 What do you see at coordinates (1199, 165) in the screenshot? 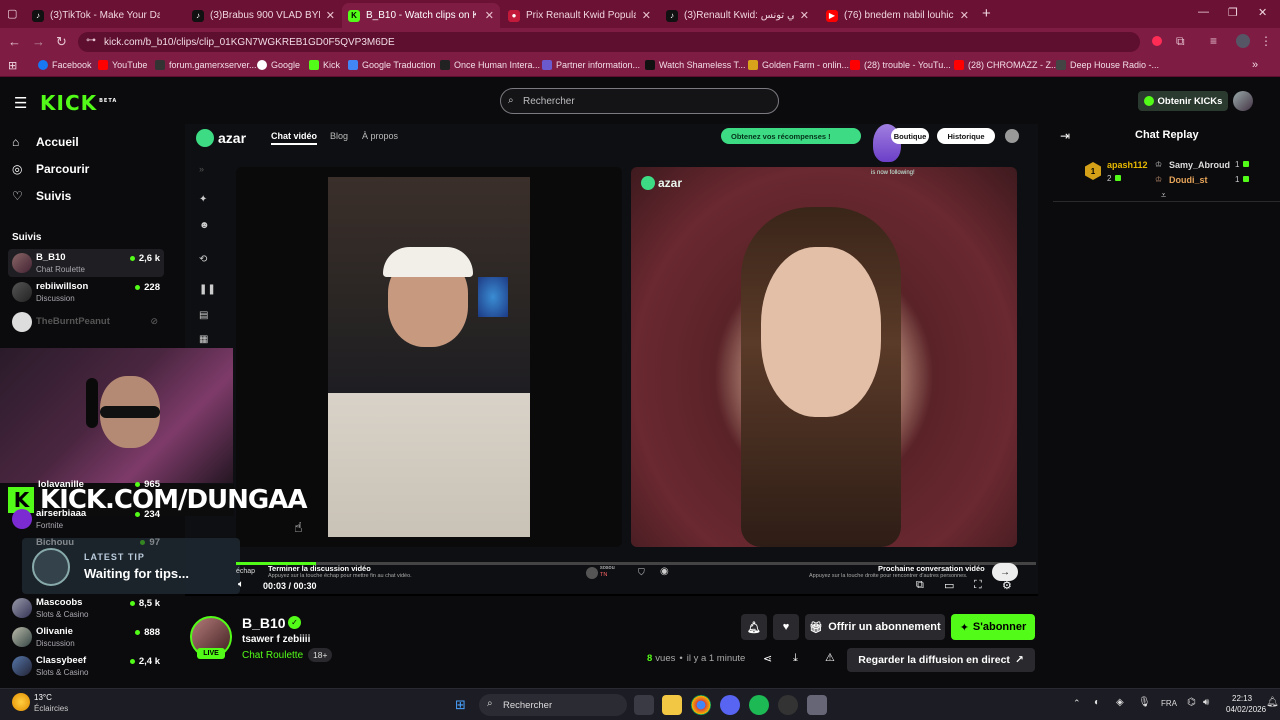
I see `leader-name: Samy_Abroud` at bounding box center [1199, 165].